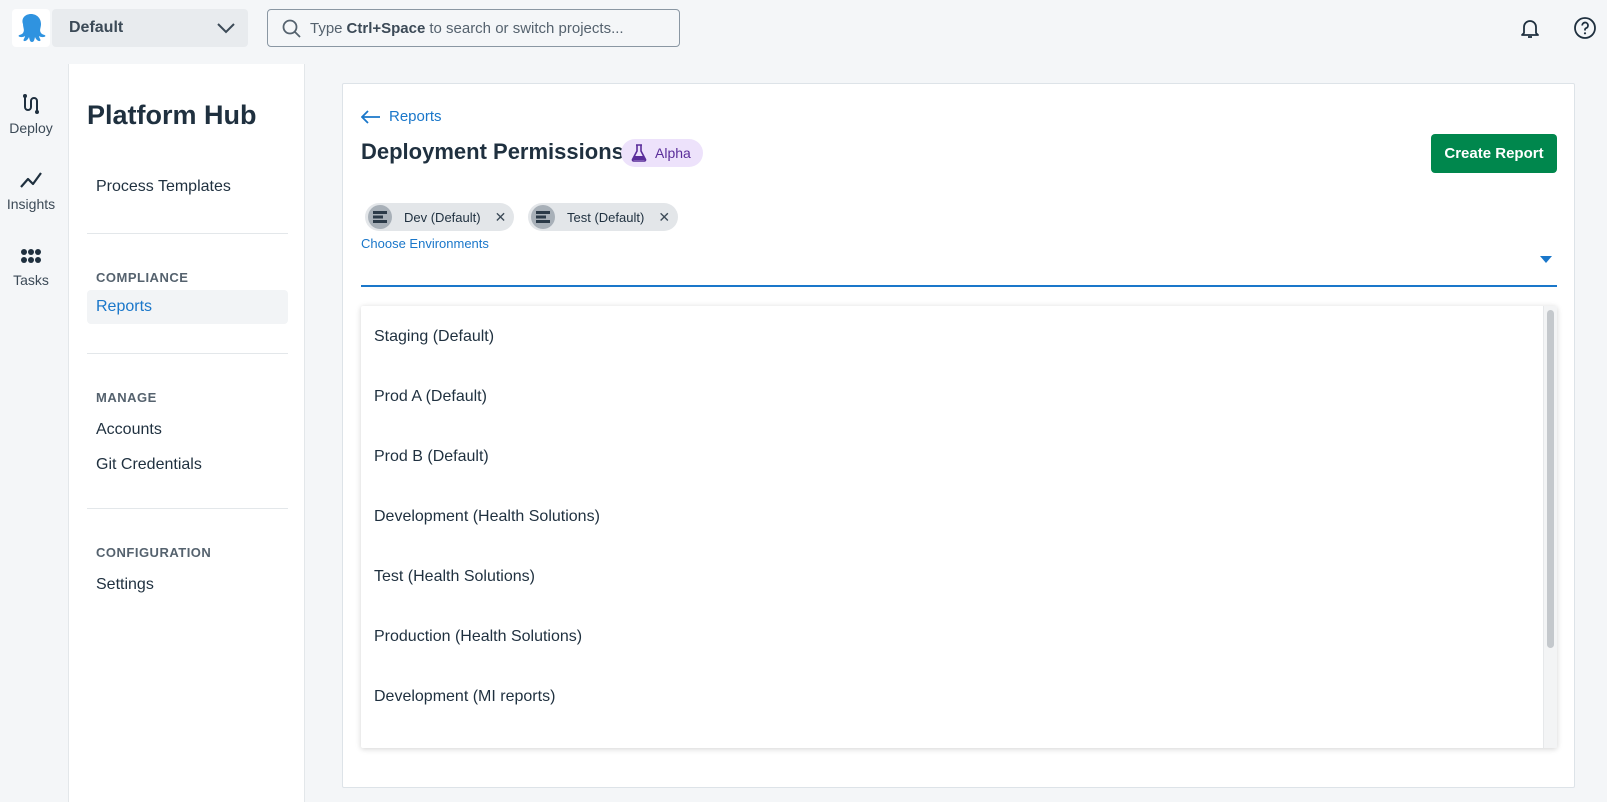  Describe the element at coordinates (126, 397) in the screenshot. I see `sidebar-heading-manage: MANAGE` at that location.